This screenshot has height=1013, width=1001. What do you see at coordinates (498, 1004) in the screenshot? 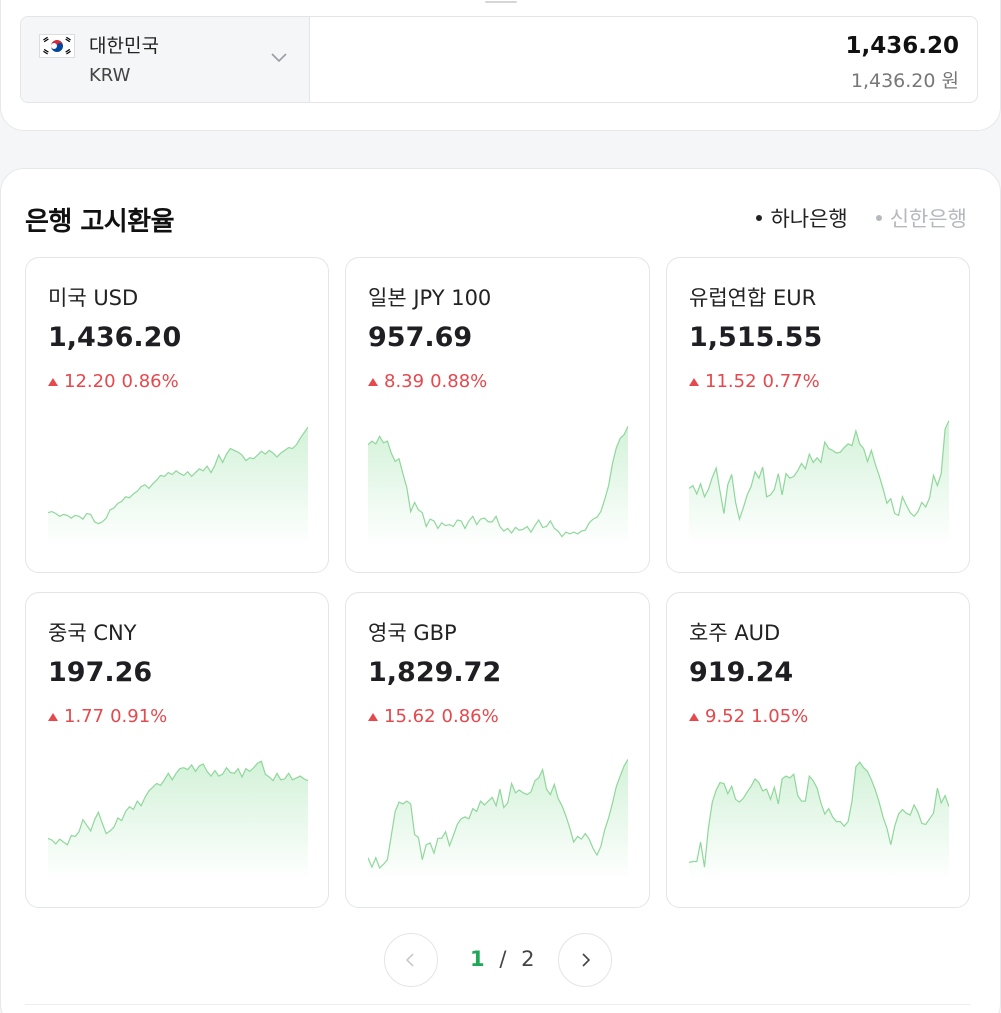
I see `divider` at bounding box center [498, 1004].